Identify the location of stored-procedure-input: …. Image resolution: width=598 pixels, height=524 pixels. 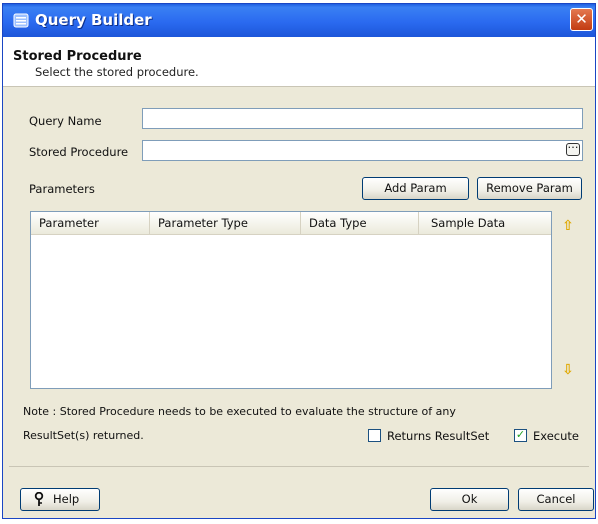
(362, 149).